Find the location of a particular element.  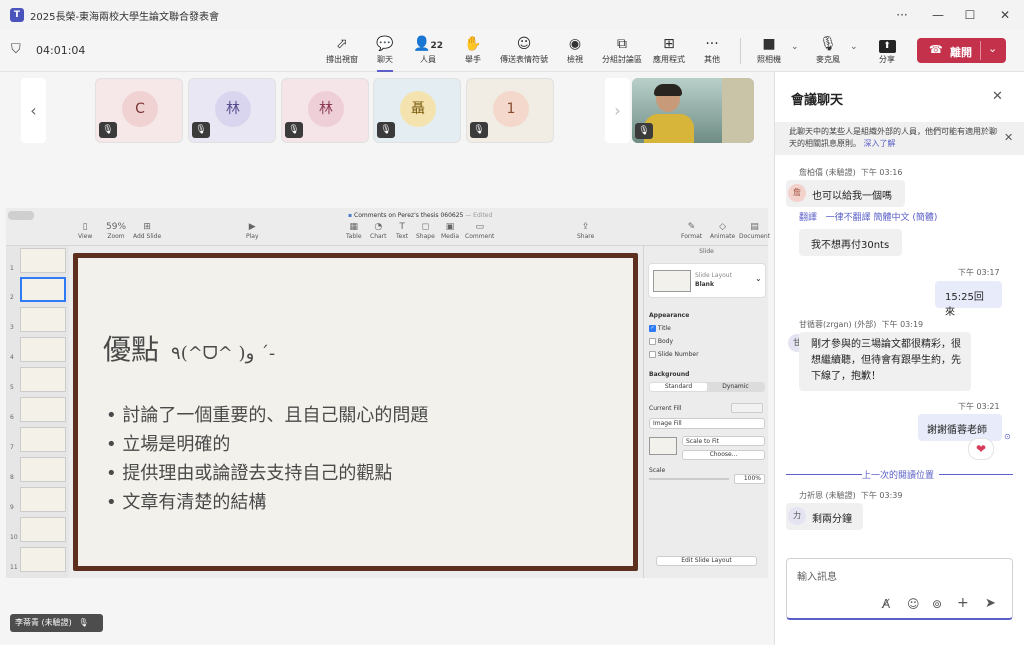

document-tool: ▤ Document is located at coordinates (754, 231).